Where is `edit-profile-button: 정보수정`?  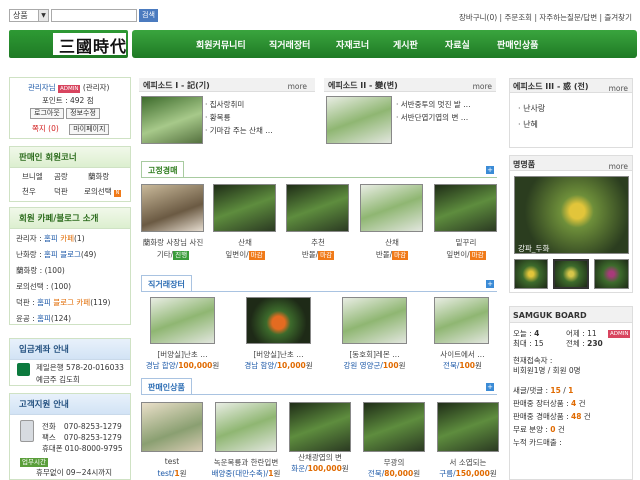
edit-profile-button: 정보수정 is located at coordinates (83, 113).